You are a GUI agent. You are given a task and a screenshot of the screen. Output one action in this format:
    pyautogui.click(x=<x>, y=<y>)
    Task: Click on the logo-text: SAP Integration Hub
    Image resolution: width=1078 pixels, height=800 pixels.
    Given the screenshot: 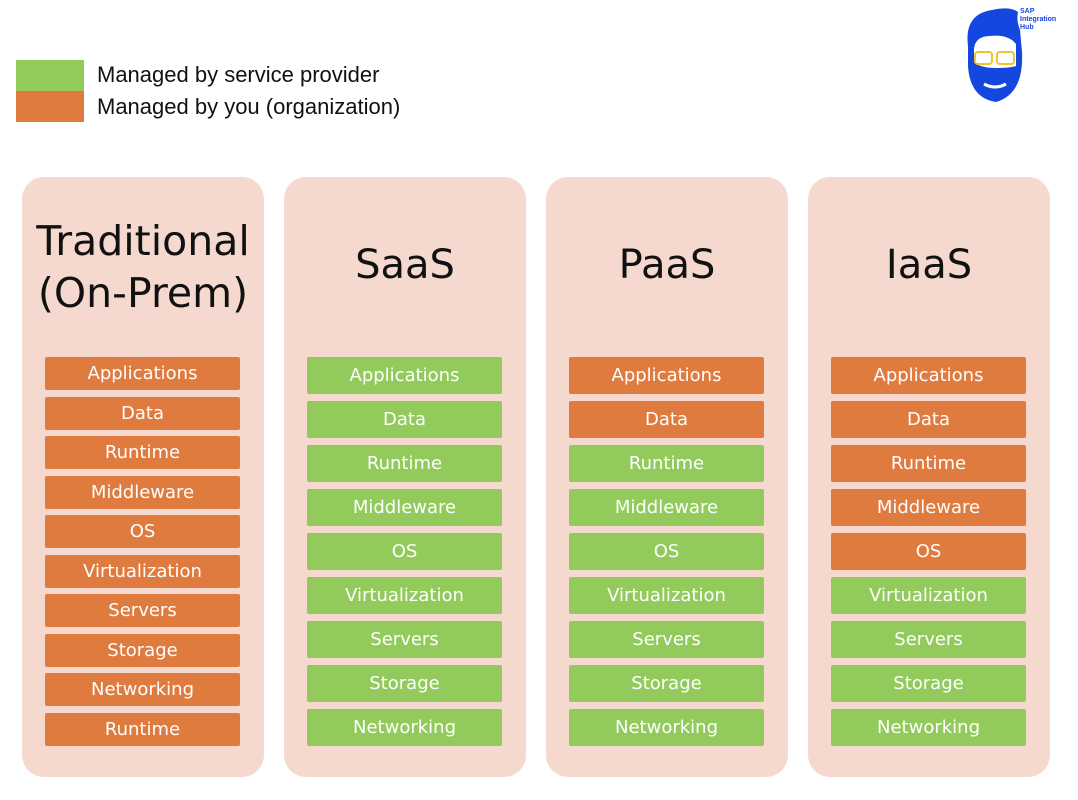 What is the action you would take?
    pyautogui.click(x=1038, y=20)
    